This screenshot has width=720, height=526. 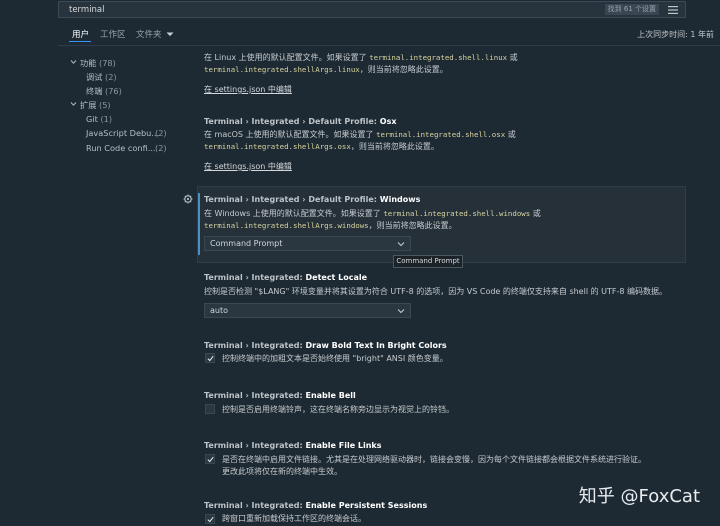 I want to click on sync-status: 上次同步时间: 1 年前, so click(x=675, y=34).